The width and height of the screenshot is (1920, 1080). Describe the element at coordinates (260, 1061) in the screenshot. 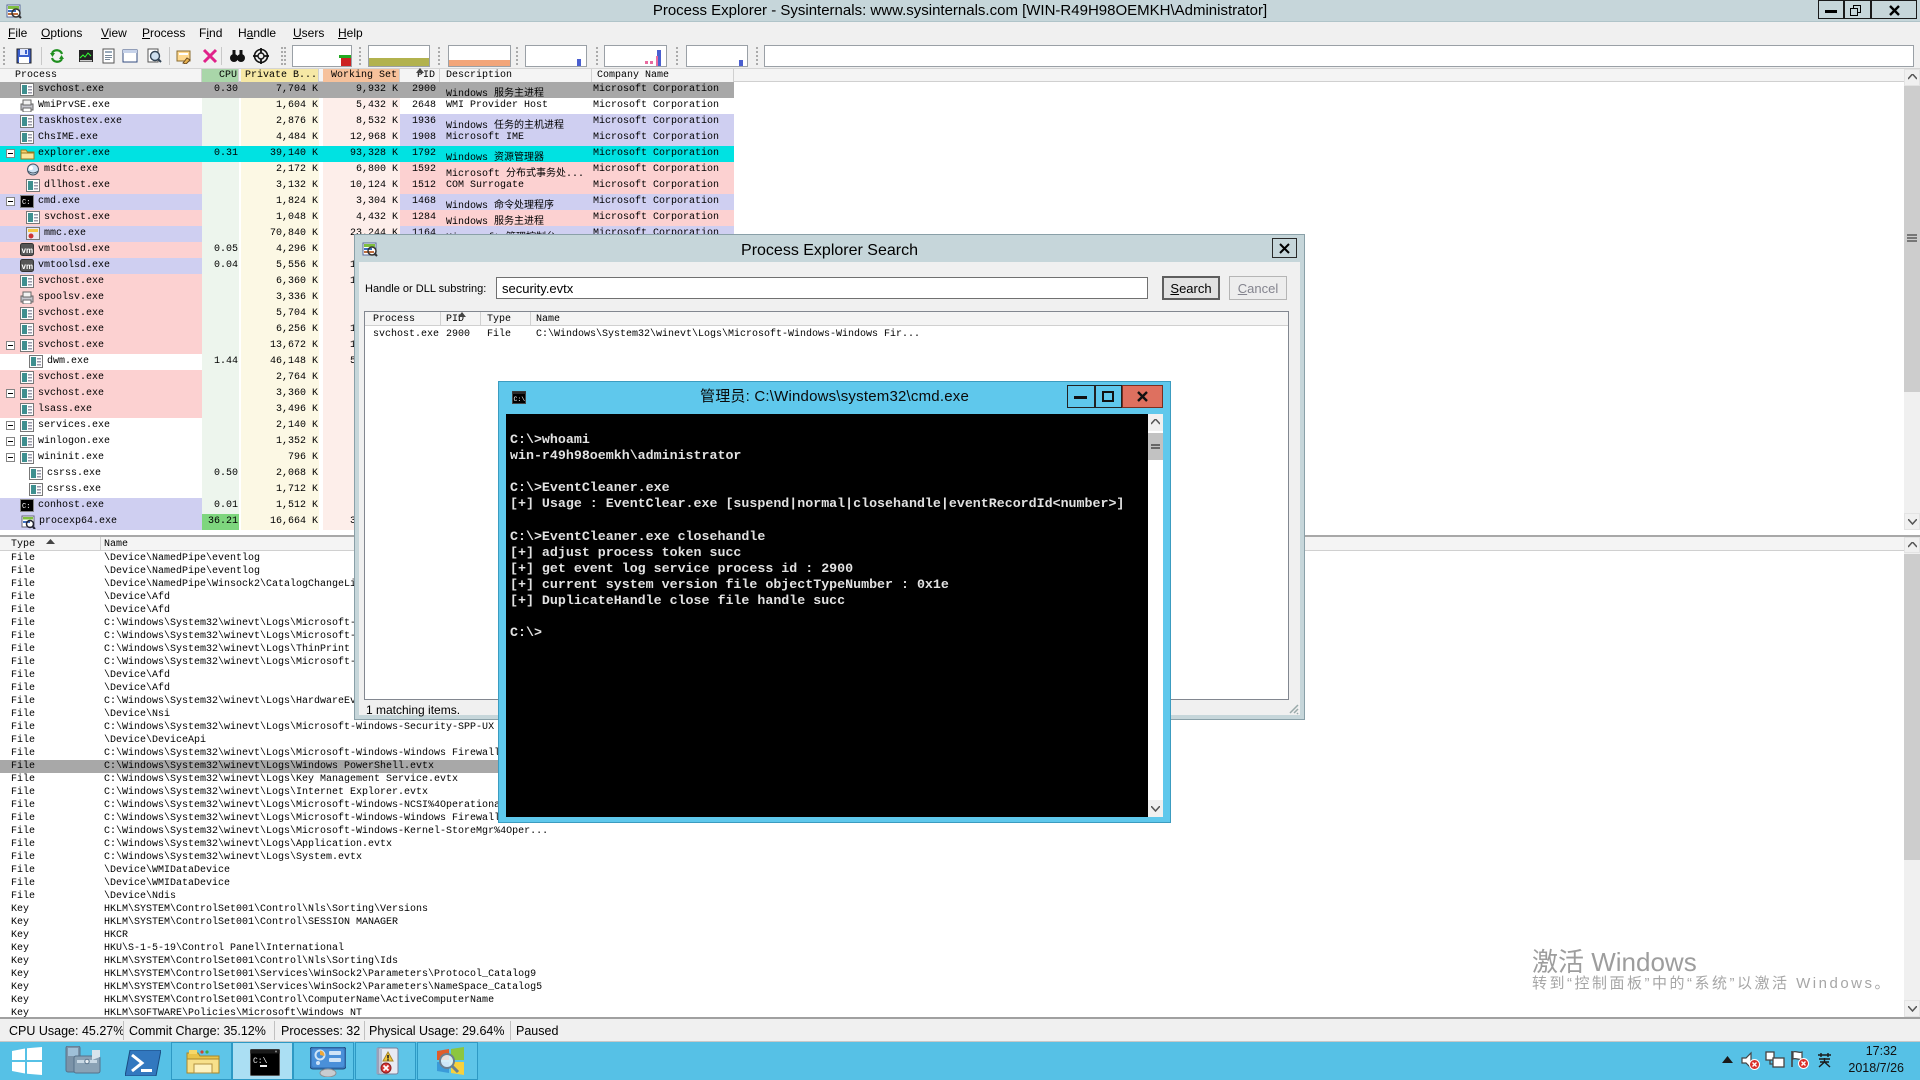

I see `svg-text: C:\` at that location.